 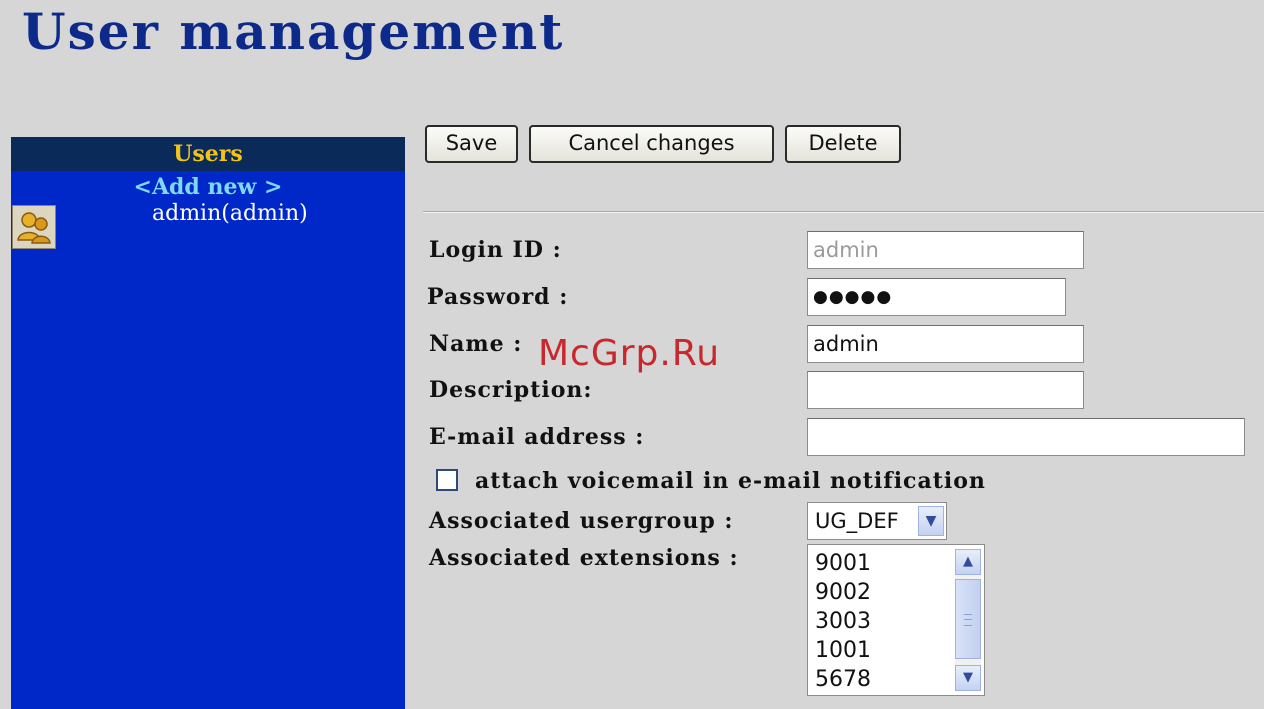 I want to click on watermark: McGrp.Ru, so click(x=629, y=353).